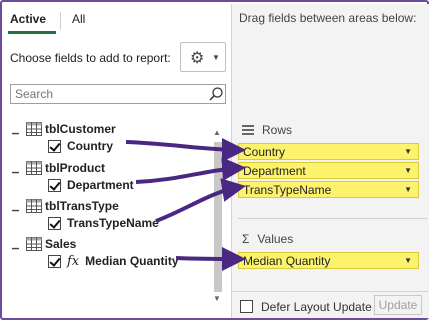 This screenshot has width=429, height=320. Describe the element at coordinates (100, 185) in the screenshot. I see `field-name: Department` at that location.